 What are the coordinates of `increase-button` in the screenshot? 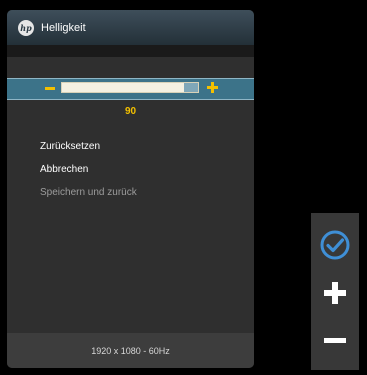 It's located at (335, 293).